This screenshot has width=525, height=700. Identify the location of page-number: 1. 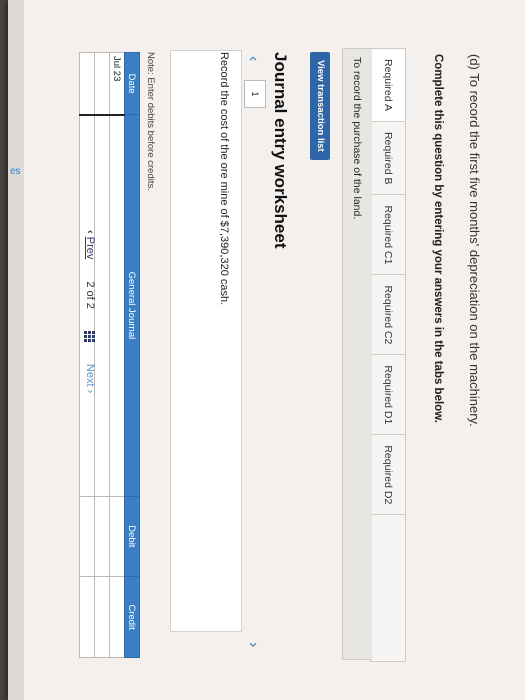
(255, 94).